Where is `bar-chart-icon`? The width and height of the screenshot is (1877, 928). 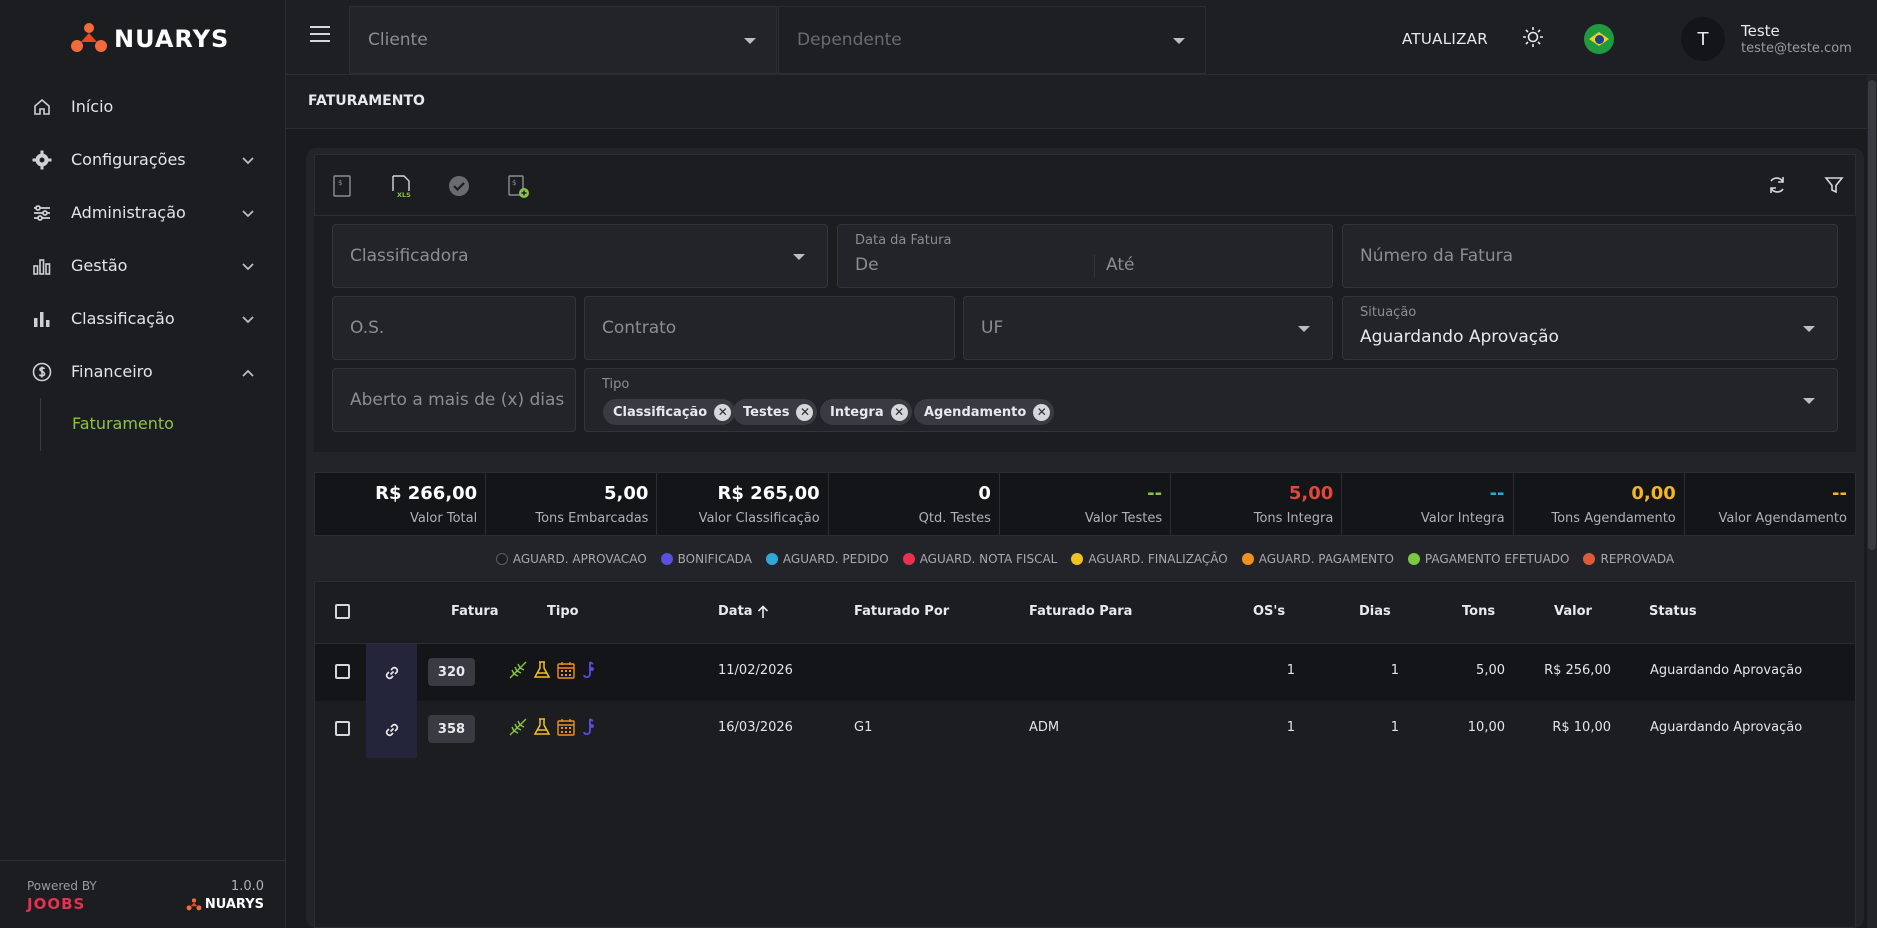 bar-chart-icon is located at coordinates (42, 319).